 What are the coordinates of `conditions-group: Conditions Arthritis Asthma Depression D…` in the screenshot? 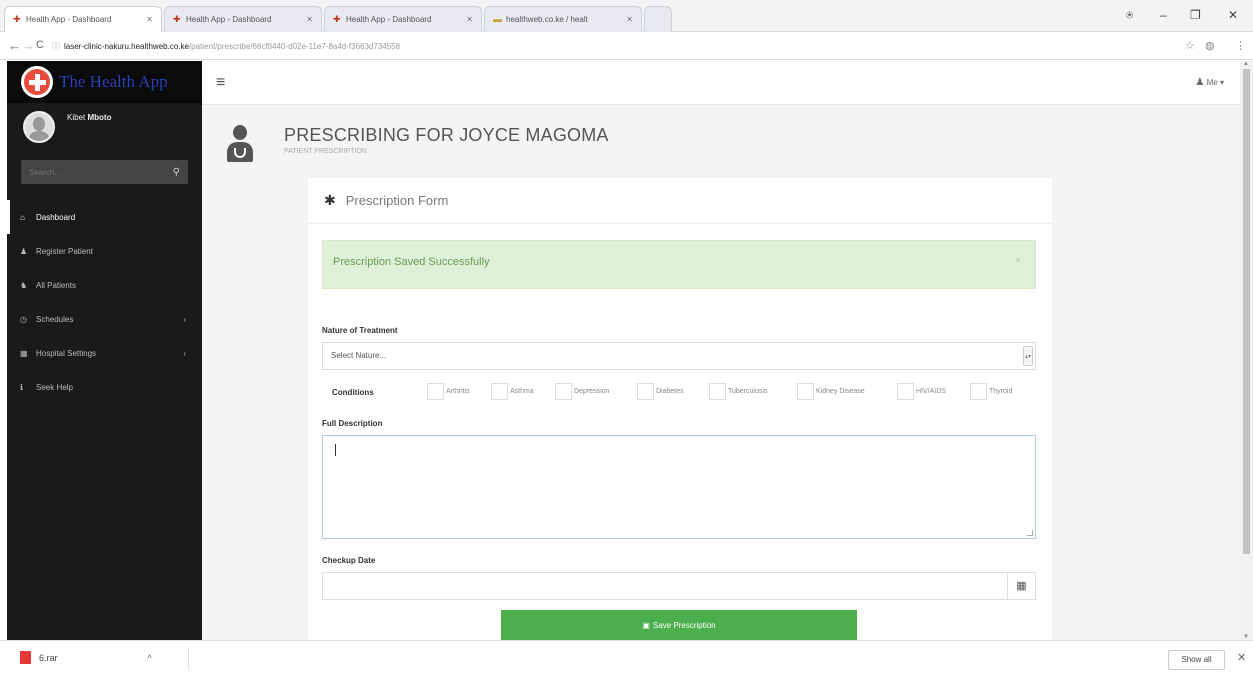 It's located at (682, 394).